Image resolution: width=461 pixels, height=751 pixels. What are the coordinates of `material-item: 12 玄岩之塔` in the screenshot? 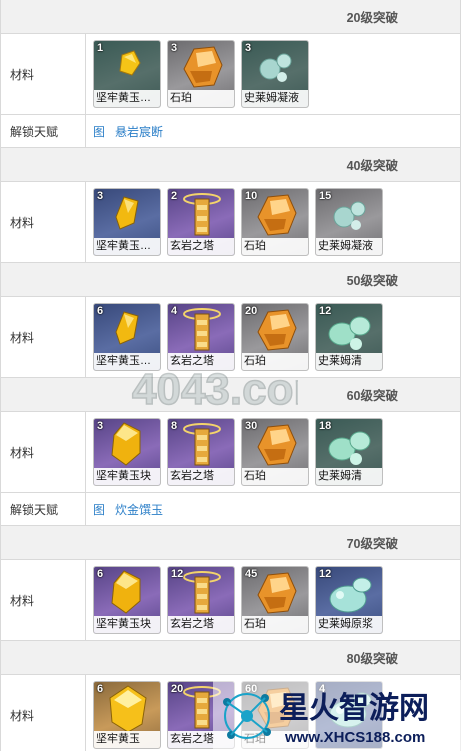 It's located at (201, 600).